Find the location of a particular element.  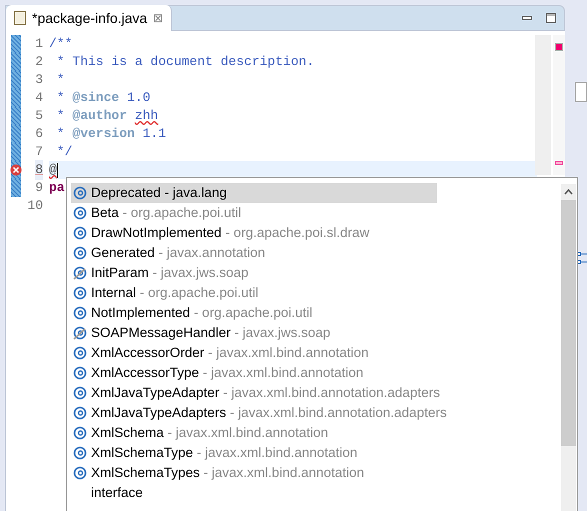

proposal-text: XmlAccessorType - javax.xml.bind.annotation is located at coordinates (227, 373).